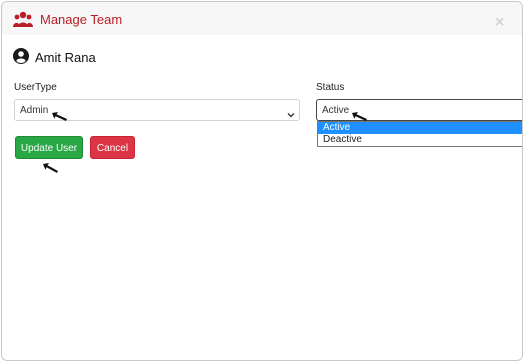  Describe the element at coordinates (21, 58) in the screenshot. I see `user-circle-icon` at that location.